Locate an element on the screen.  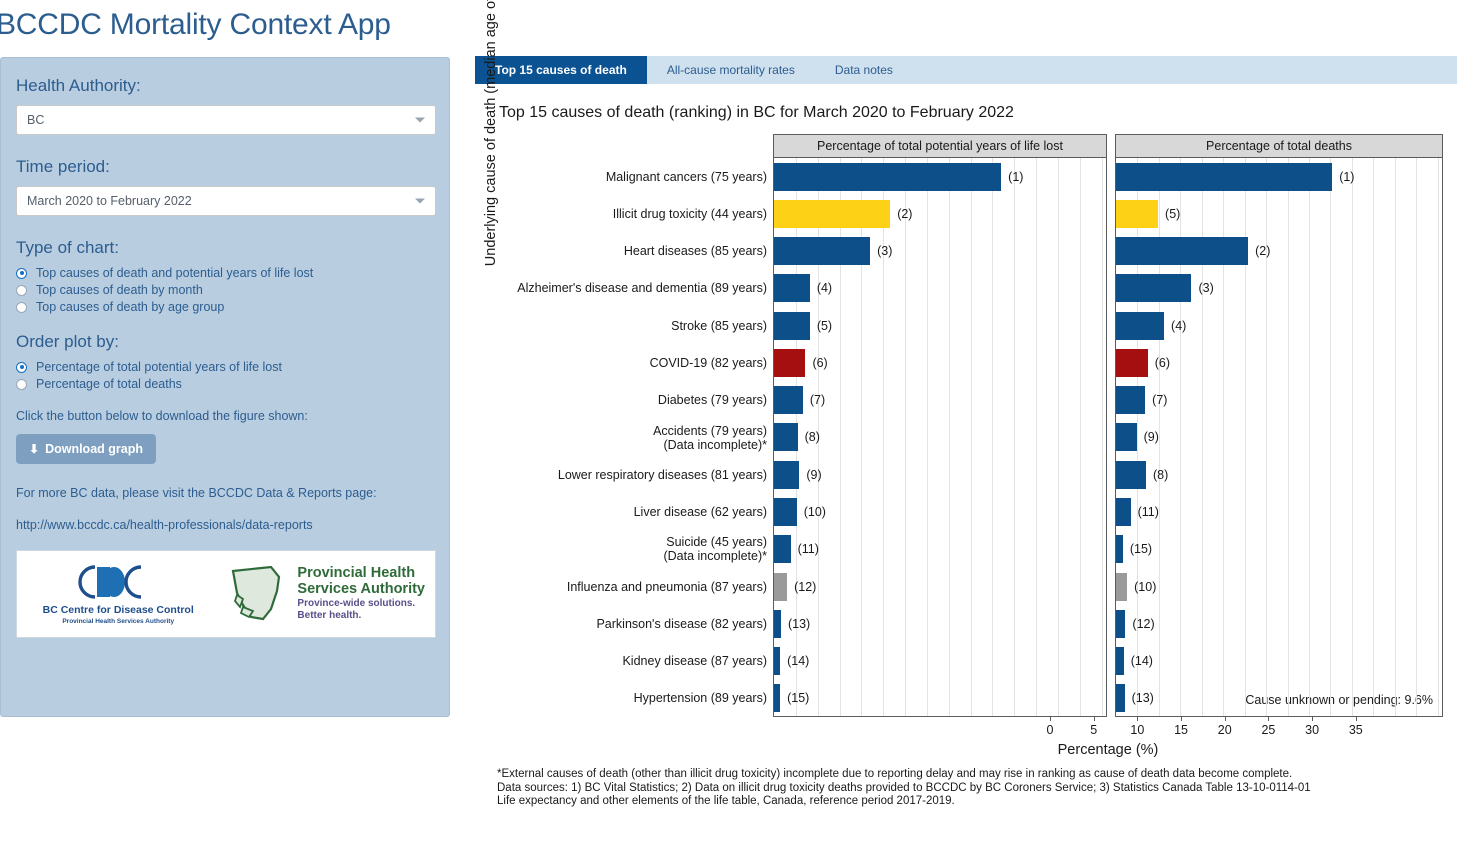
bar-row: (5) is located at coordinates (803, 325).